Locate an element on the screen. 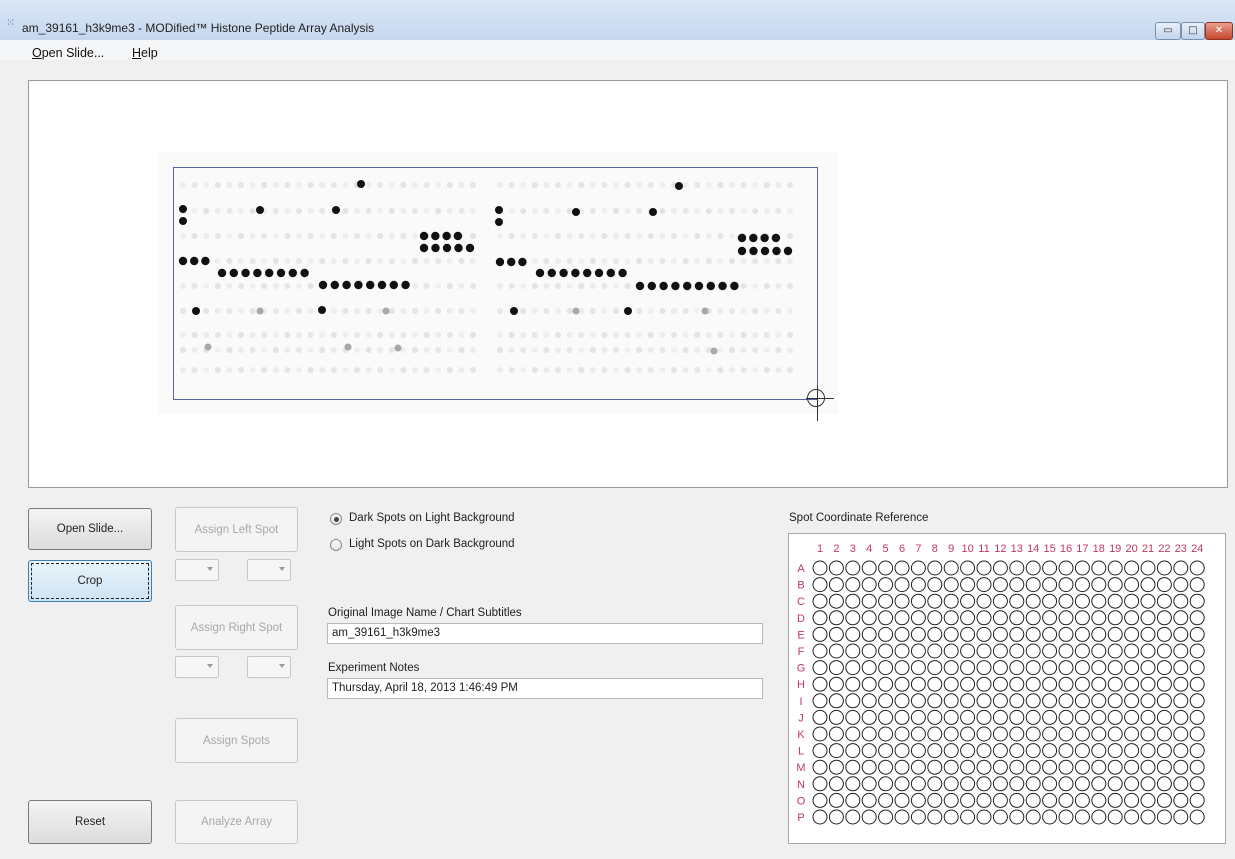 The image size is (1235, 859). left-row-select is located at coordinates (197, 570).